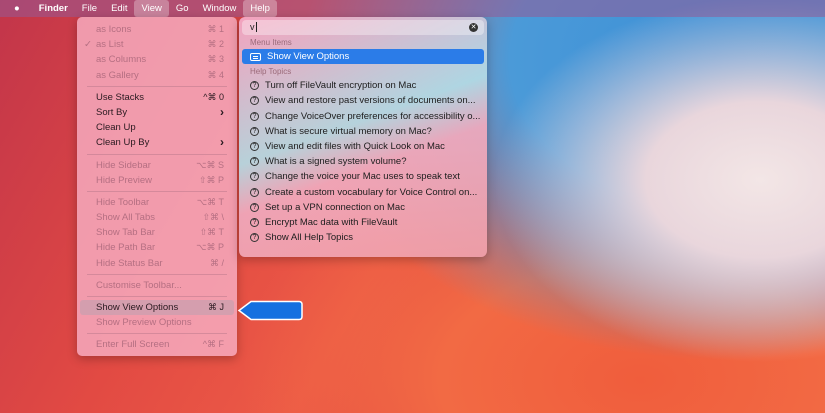 This screenshot has width=825, height=413. What do you see at coordinates (157, 322) in the screenshot?
I see `view-menu-item-show-preview-options: Show Preview Options` at bounding box center [157, 322].